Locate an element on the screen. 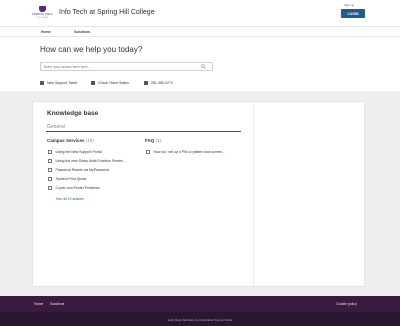  article-link: Using the New Support Portal is located at coordinates (75, 152).